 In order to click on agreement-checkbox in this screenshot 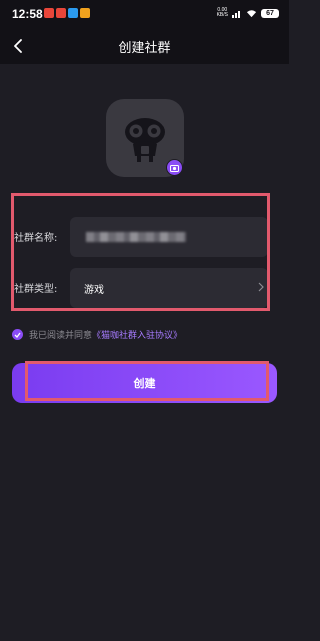, I will do `click(17, 334)`.